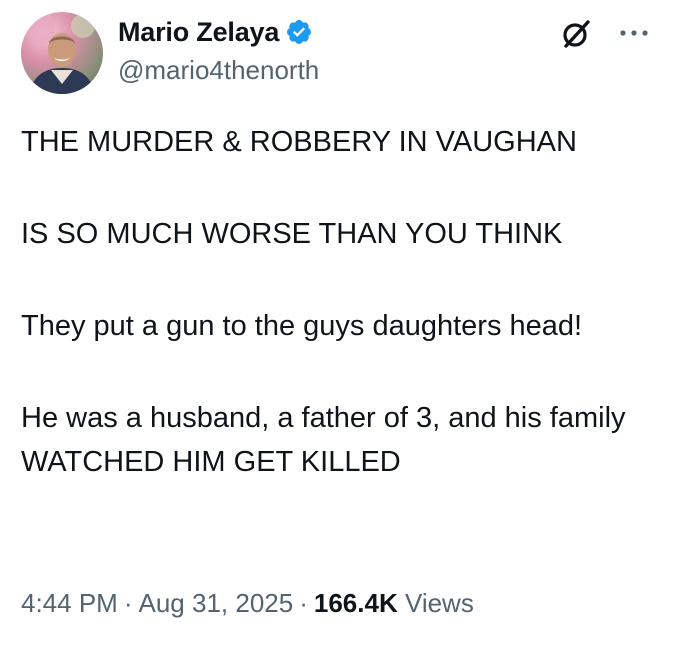  I want to click on grok-icon, so click(576, 34).